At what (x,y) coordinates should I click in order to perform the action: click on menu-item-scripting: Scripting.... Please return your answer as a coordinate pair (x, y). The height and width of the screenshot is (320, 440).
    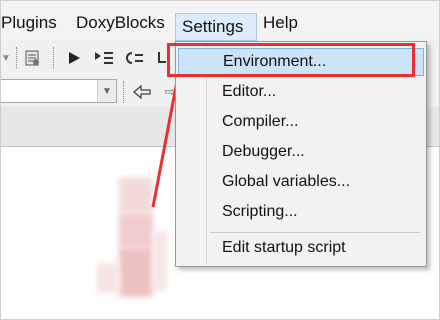
    Looking at the image, I should click on (301, 212).